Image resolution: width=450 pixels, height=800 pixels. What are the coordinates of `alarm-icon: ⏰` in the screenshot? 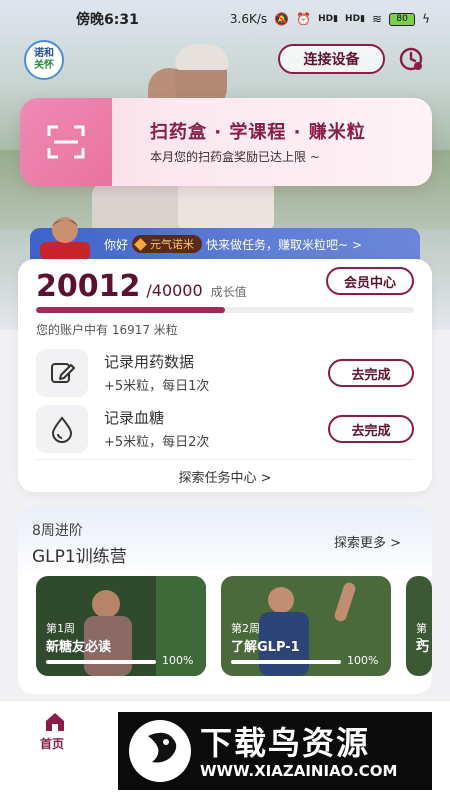 It's located at (304, 19).